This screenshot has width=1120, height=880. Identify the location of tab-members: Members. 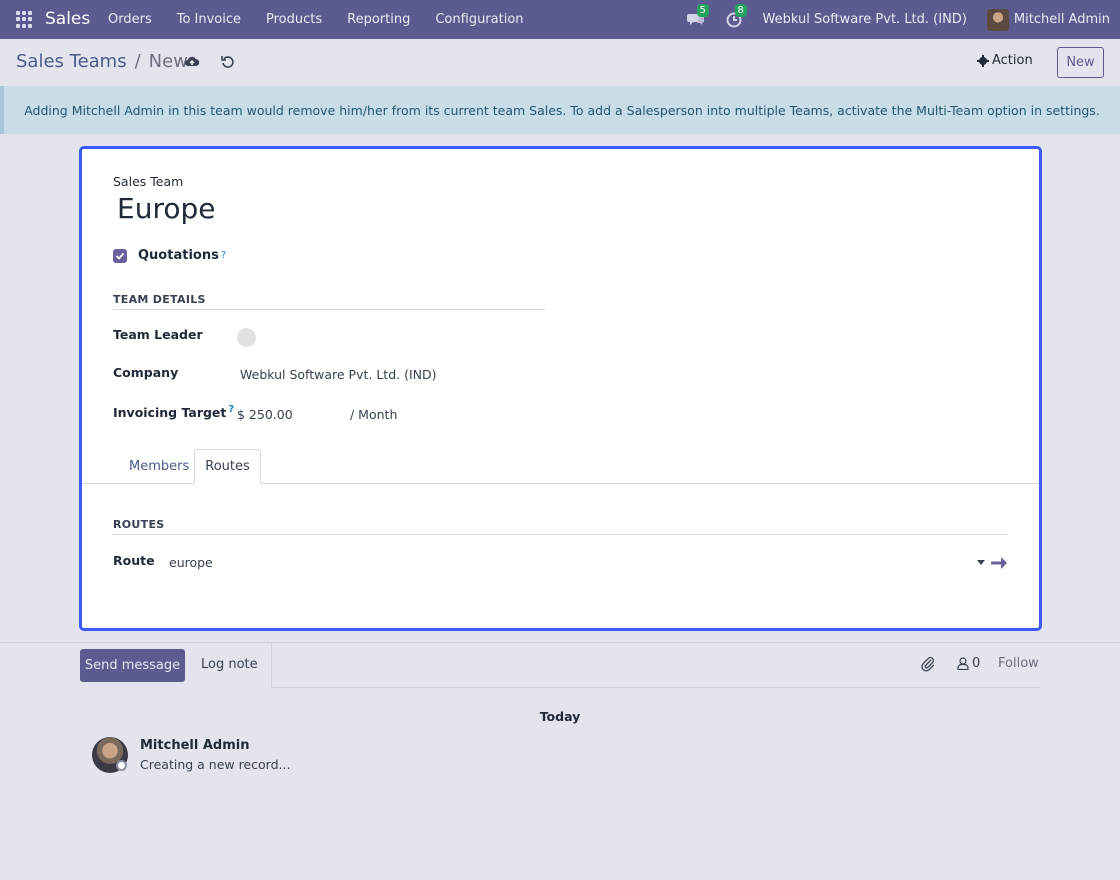
(159, 466).